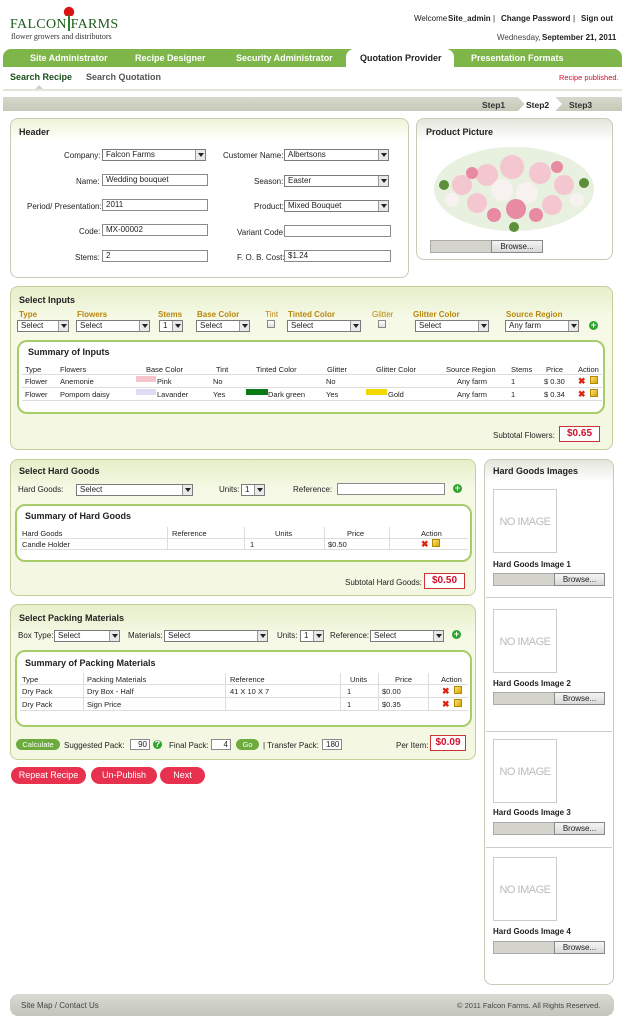  Describe the element at coordinates (452, 326) in the screenshot. I see `glitter-color-select: Select` at that location.